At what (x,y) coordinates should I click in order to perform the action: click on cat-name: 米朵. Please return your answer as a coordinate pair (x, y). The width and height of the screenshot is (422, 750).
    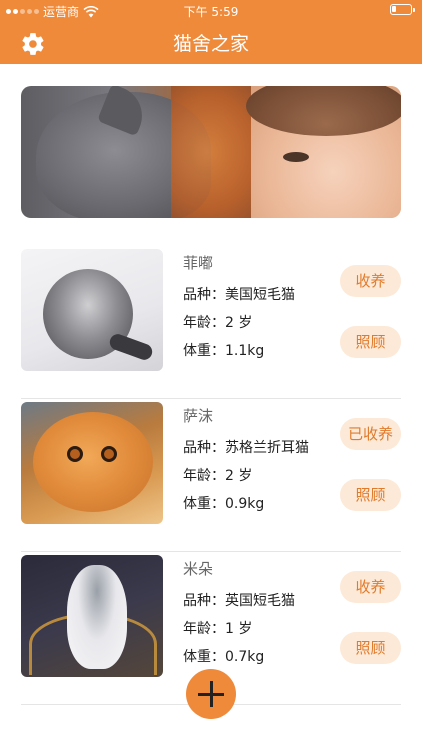
    Looking at the image, I should click on (198, 569).